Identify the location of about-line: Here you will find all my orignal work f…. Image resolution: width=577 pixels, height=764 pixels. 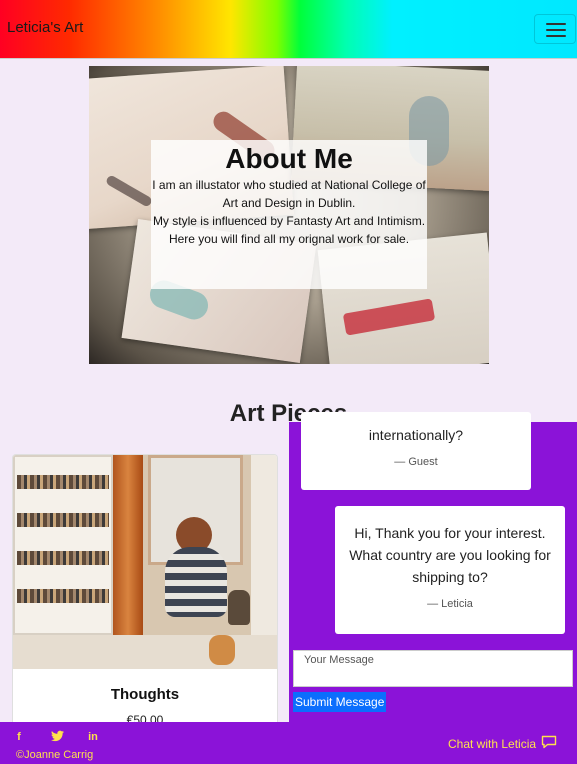
(289, 239).